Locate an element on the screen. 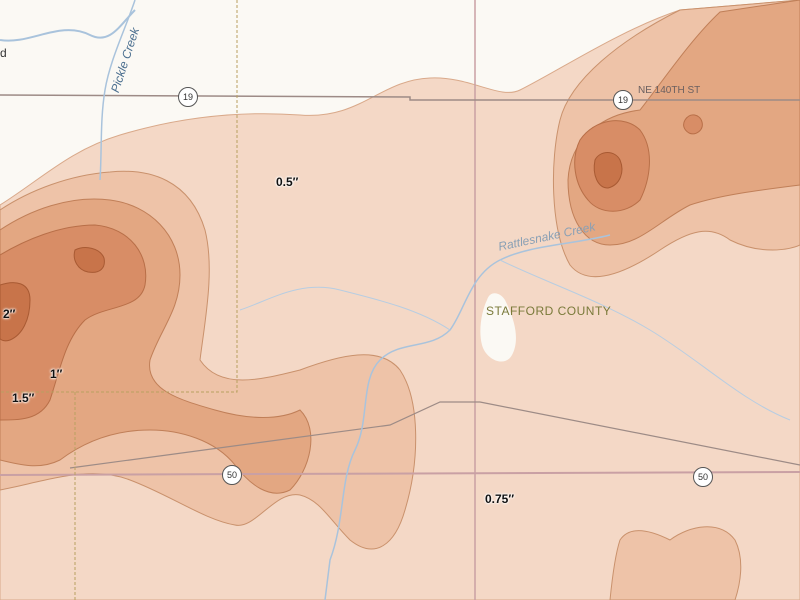  route-19-shield-west: 19 is located at coordinates (188, 97).